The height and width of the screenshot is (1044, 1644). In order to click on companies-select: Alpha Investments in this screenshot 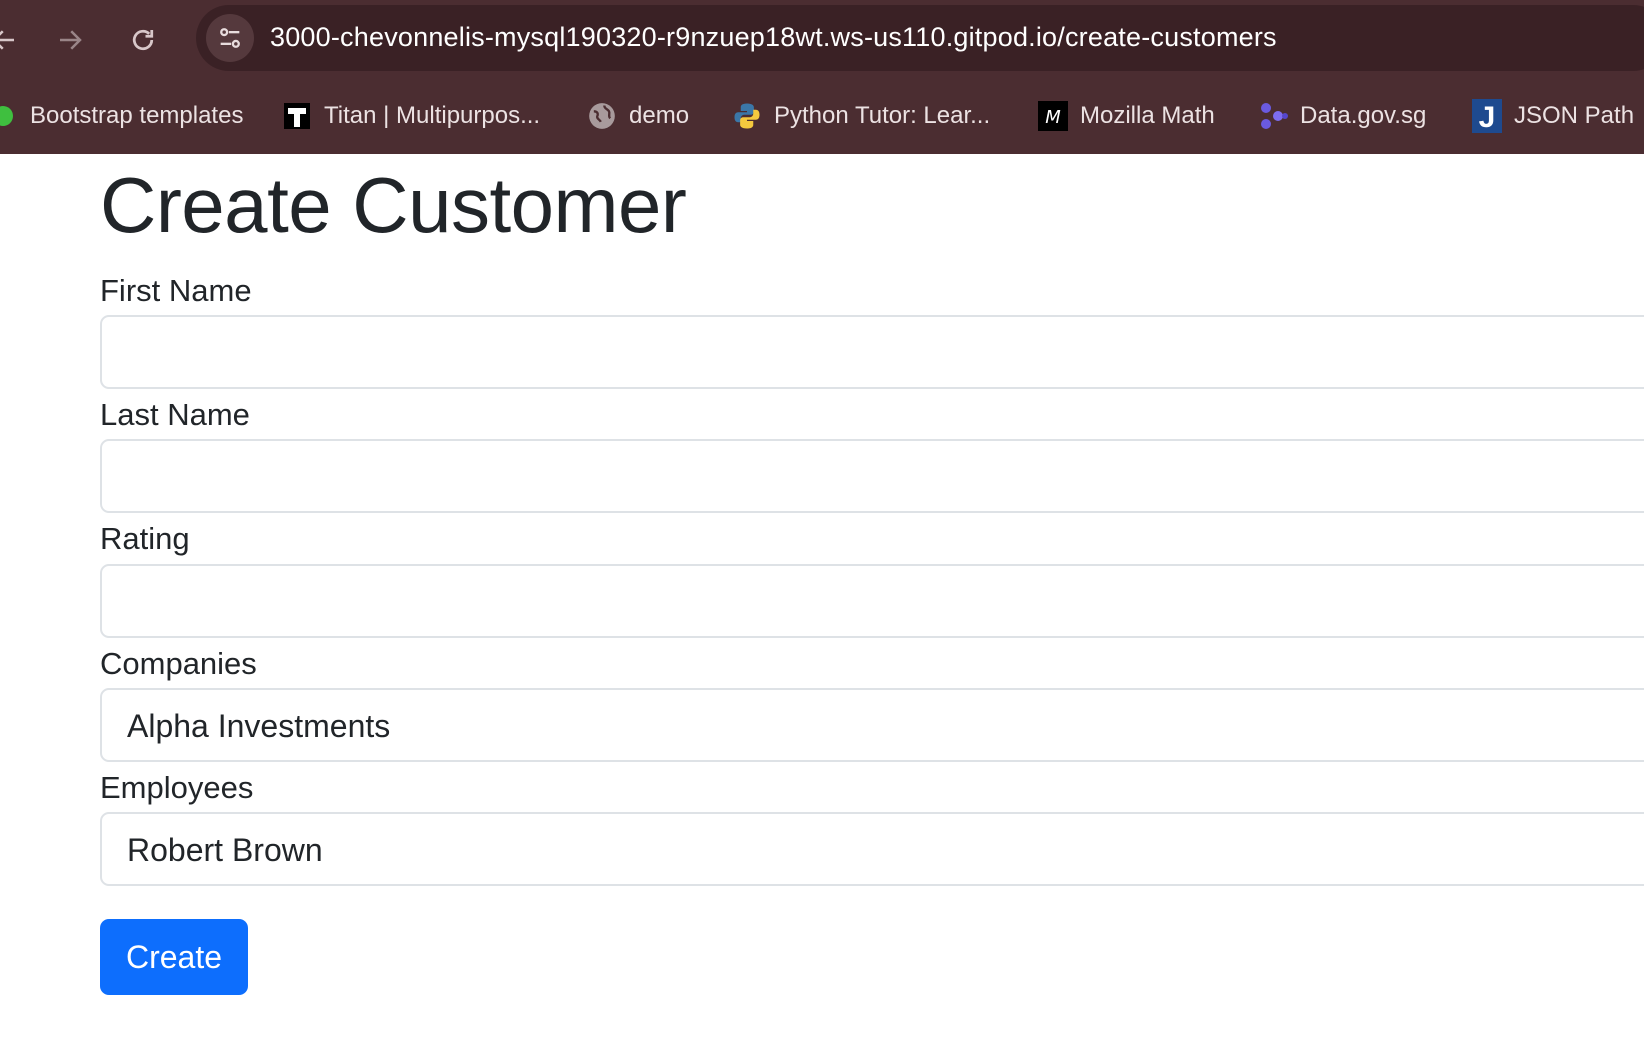, I will do `click(872, 725)`.